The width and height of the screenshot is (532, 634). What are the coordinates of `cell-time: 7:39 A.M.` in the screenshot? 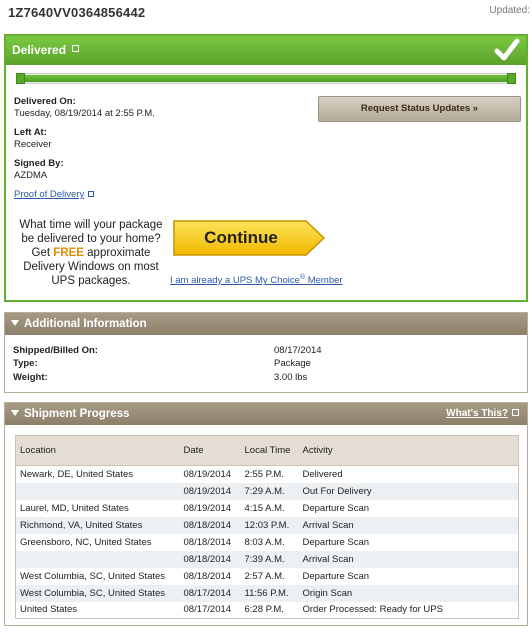 It's located at (269, 559).